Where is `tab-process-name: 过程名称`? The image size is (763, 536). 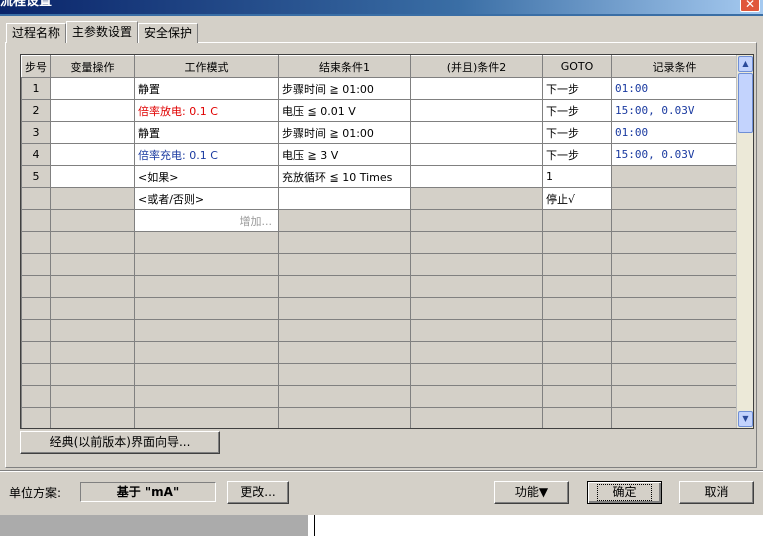 tab-process-name: 过程名称 is located at coordinates (36, 33).